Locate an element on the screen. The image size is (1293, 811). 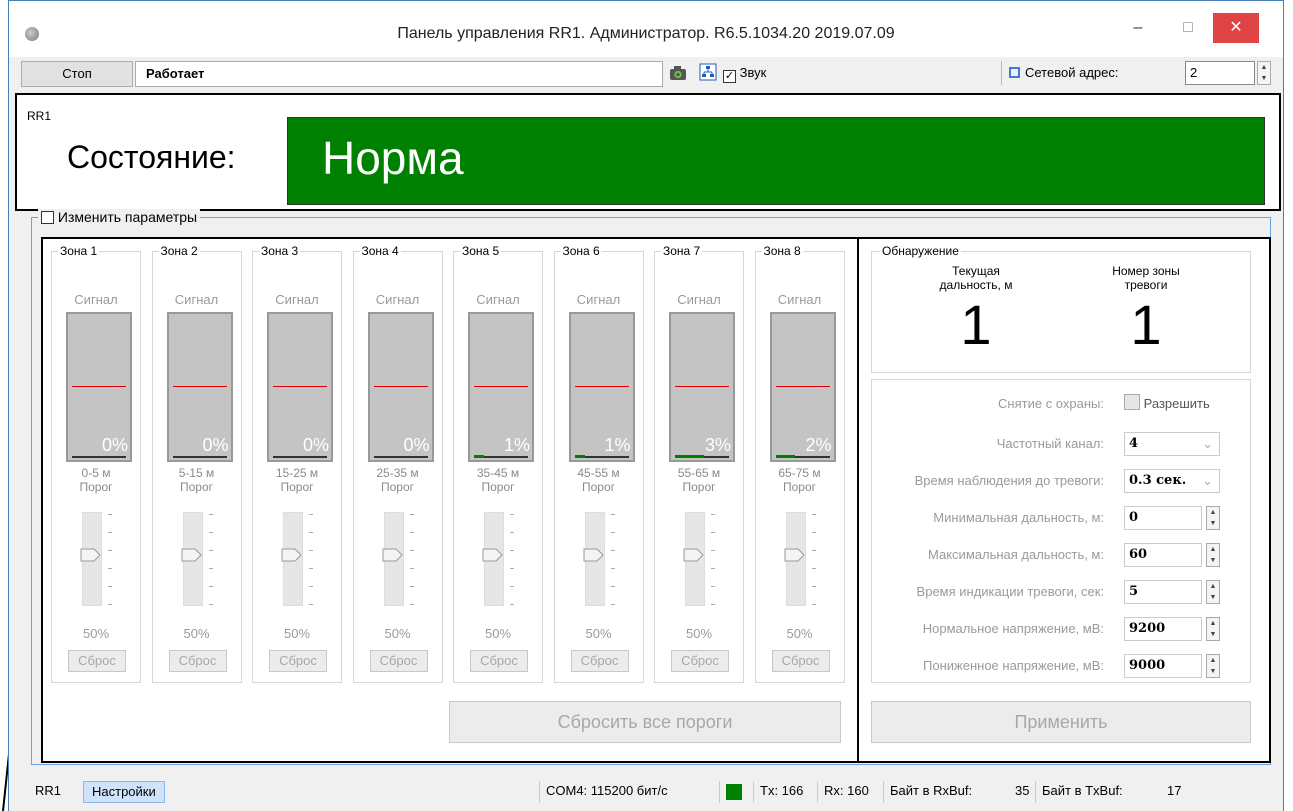
zone-signal-fill is located at coordinates (479, 456).